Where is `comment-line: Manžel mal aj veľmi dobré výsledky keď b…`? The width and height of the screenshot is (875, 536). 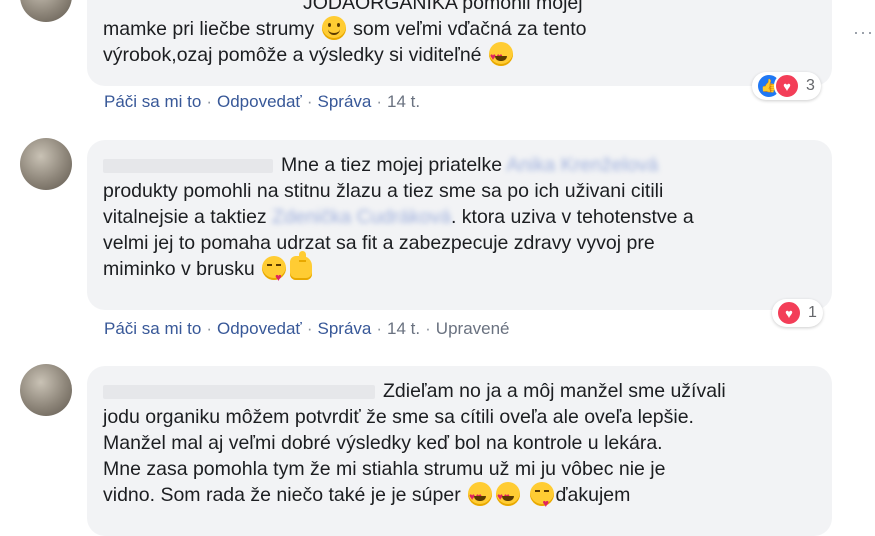 comment-line: Manžel mal aj veľmi dobré výsledky keď b… is located at coordinates (458, 443).